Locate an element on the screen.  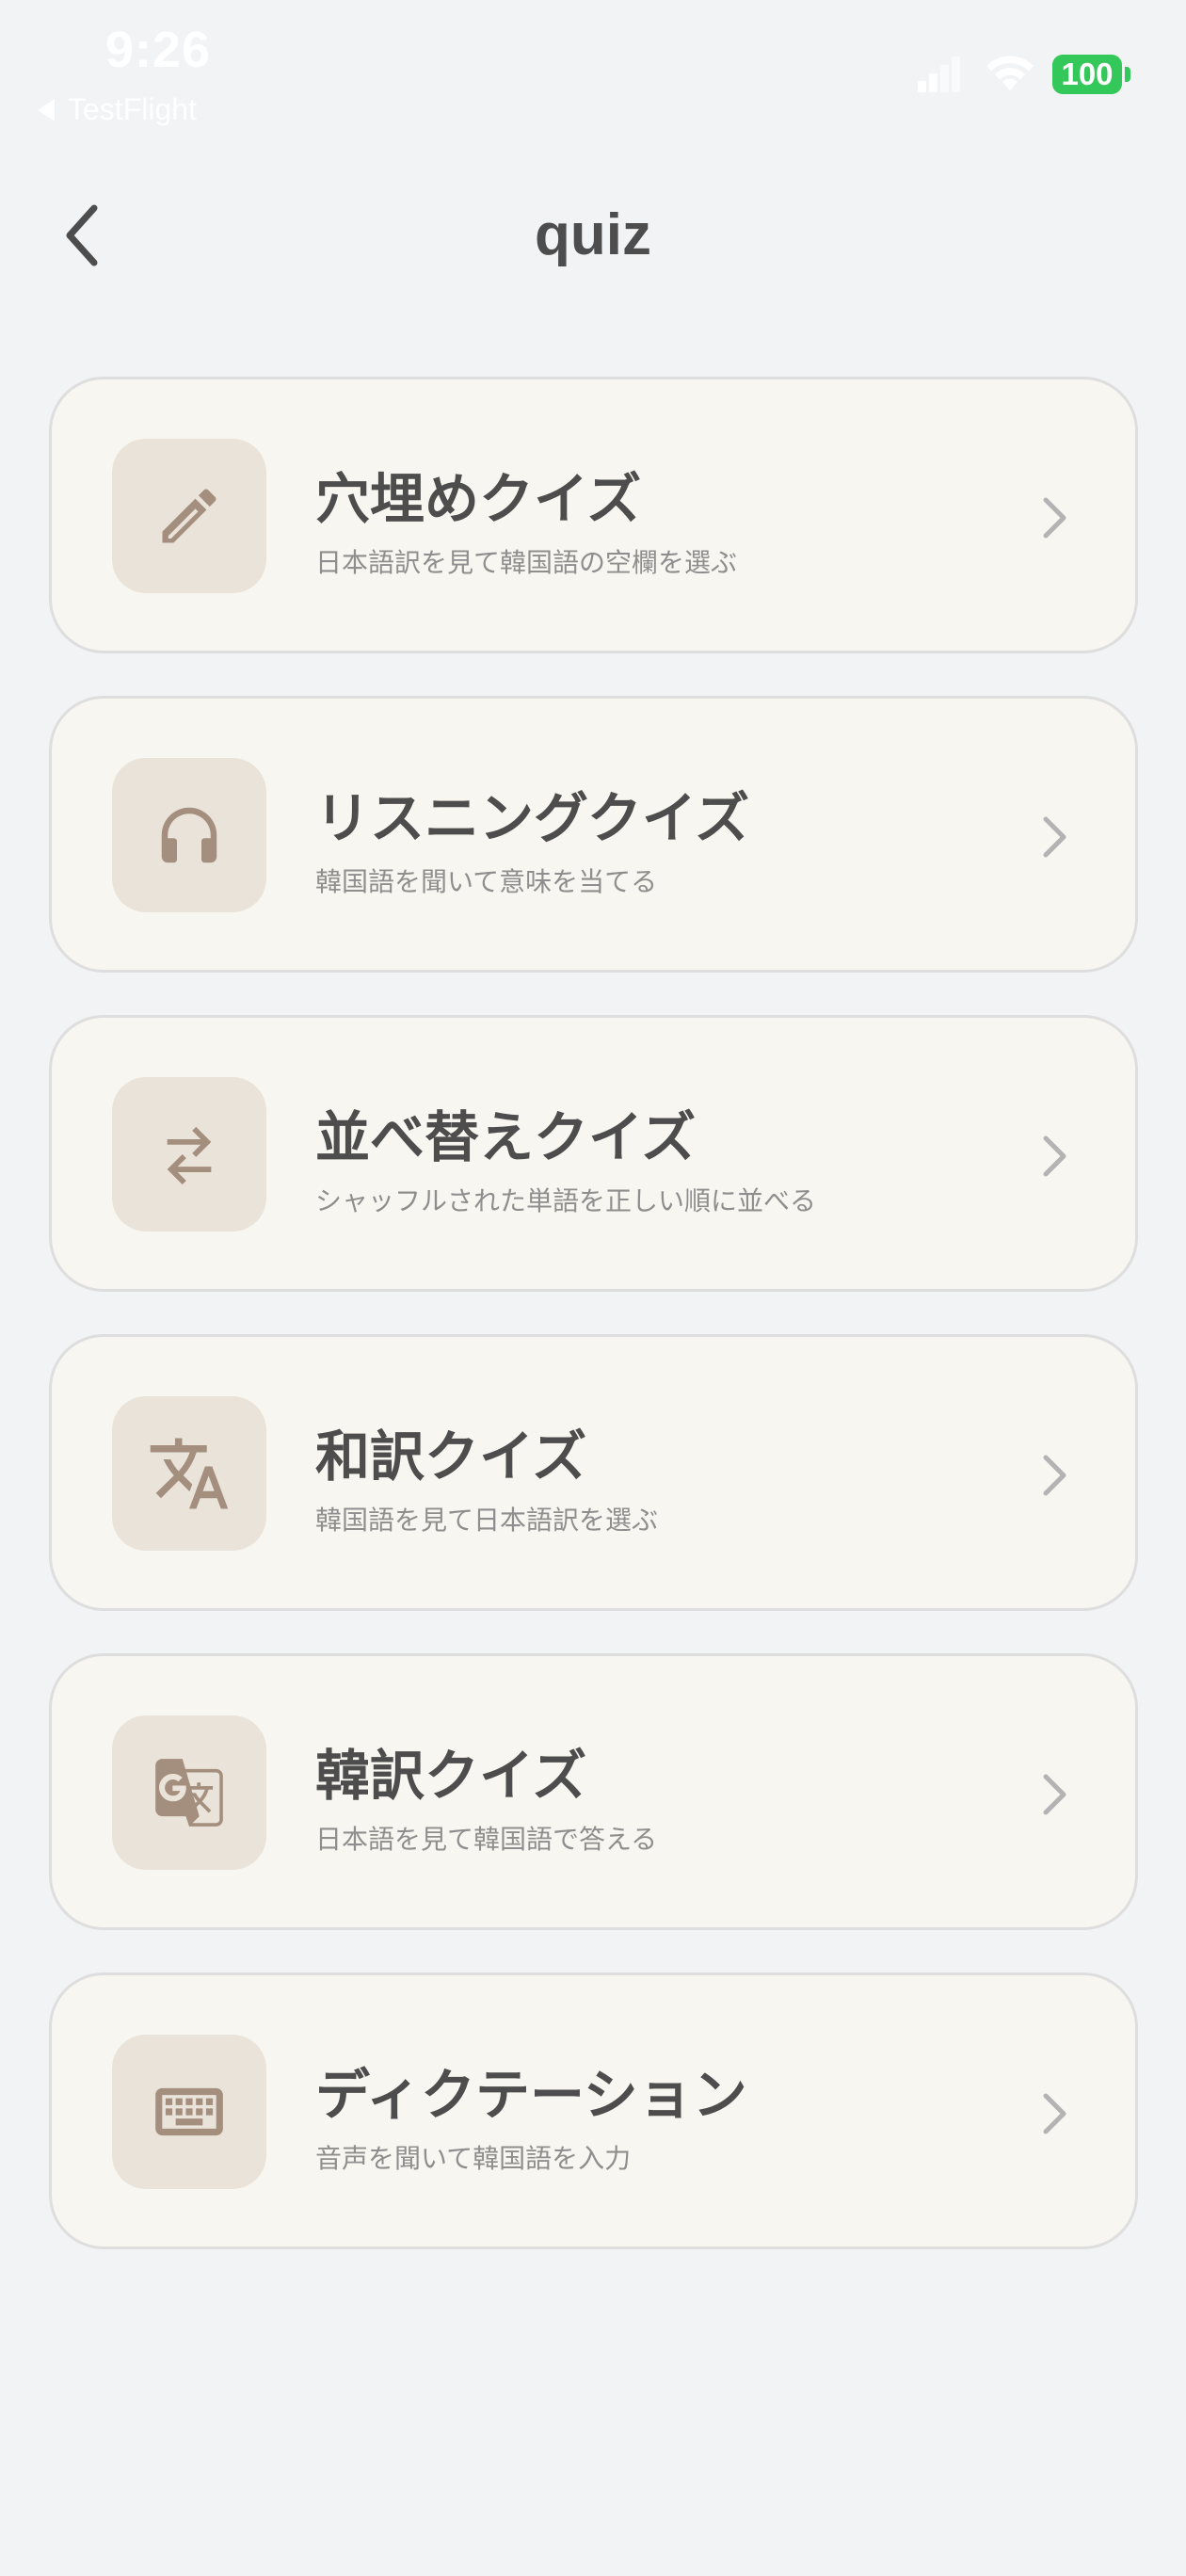
quiz-title: 和訳クイズ is located at coordinates (451, 1457).